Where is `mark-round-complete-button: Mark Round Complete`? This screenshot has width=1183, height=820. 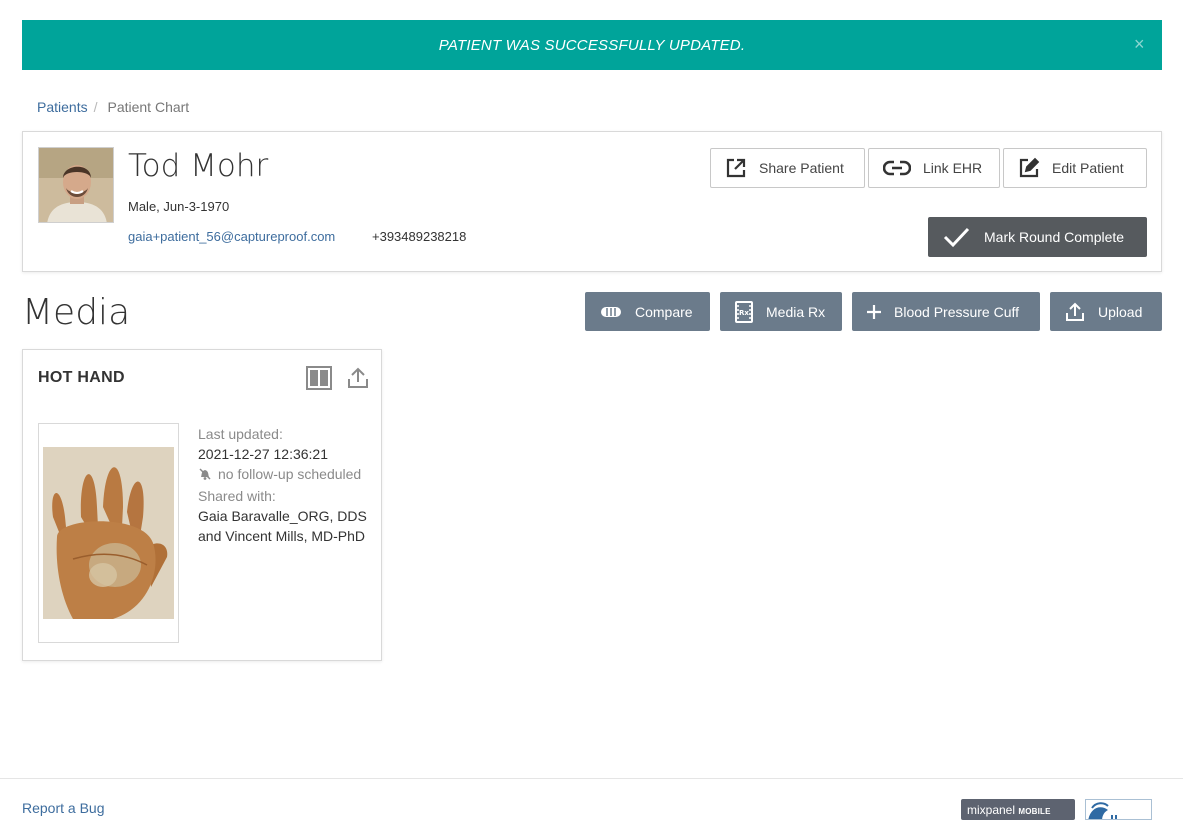 mark-round-complete-button: Mark Round Complete is located at coordinates (1037, 237).